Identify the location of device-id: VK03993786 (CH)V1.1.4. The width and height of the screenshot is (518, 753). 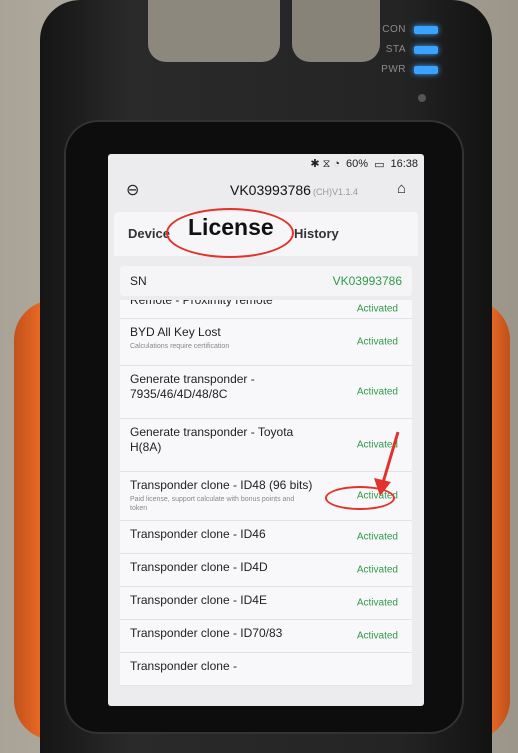
(294, 190).